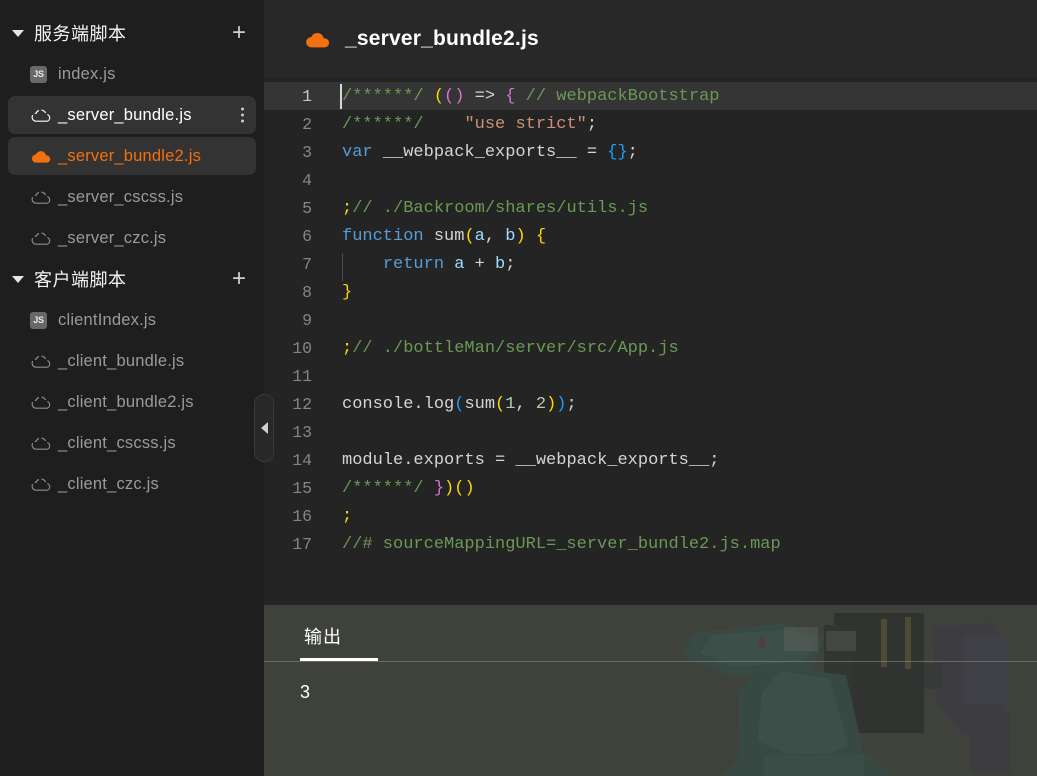  What do you see at coordinates (302, 376) in the screenshot?
I see `line-number: 11` at bounding box center [302, 376].